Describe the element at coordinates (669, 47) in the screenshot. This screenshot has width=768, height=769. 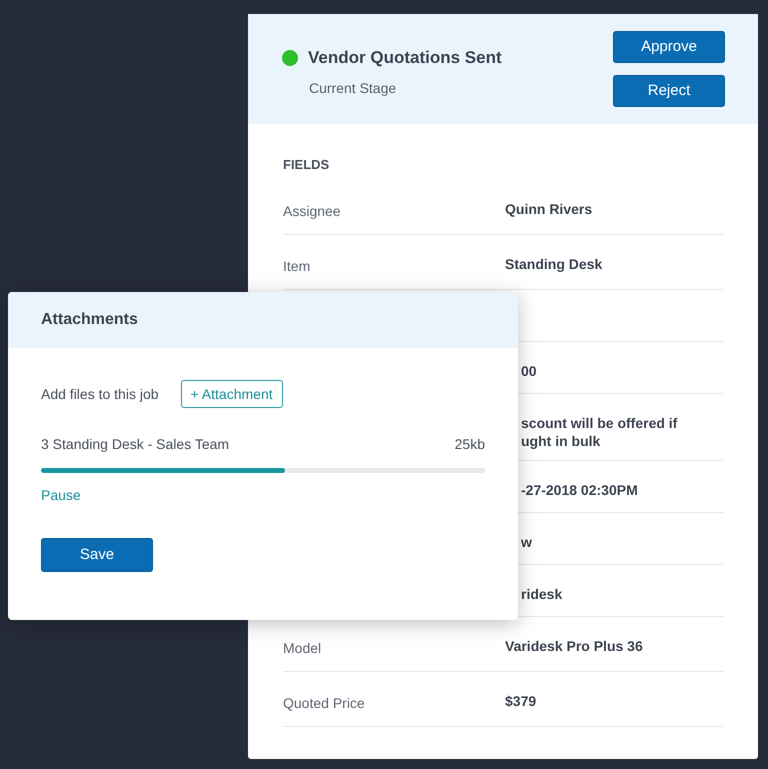
I see `action-button: Approve` at that location.